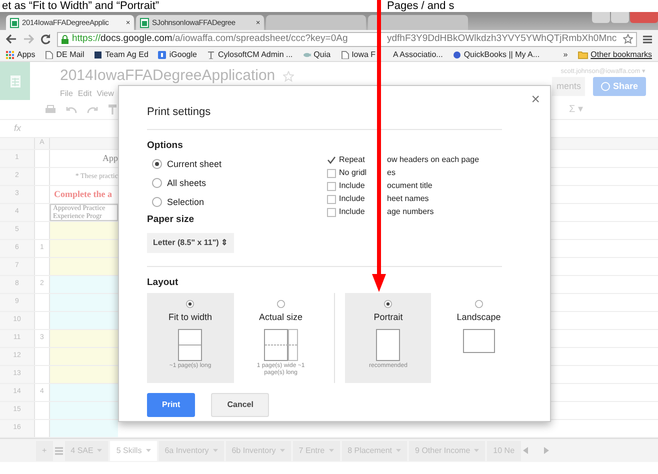 This screenshot has width=658, height=474. I want to click on bookmark-link: iGoogle, so click(177, 54).